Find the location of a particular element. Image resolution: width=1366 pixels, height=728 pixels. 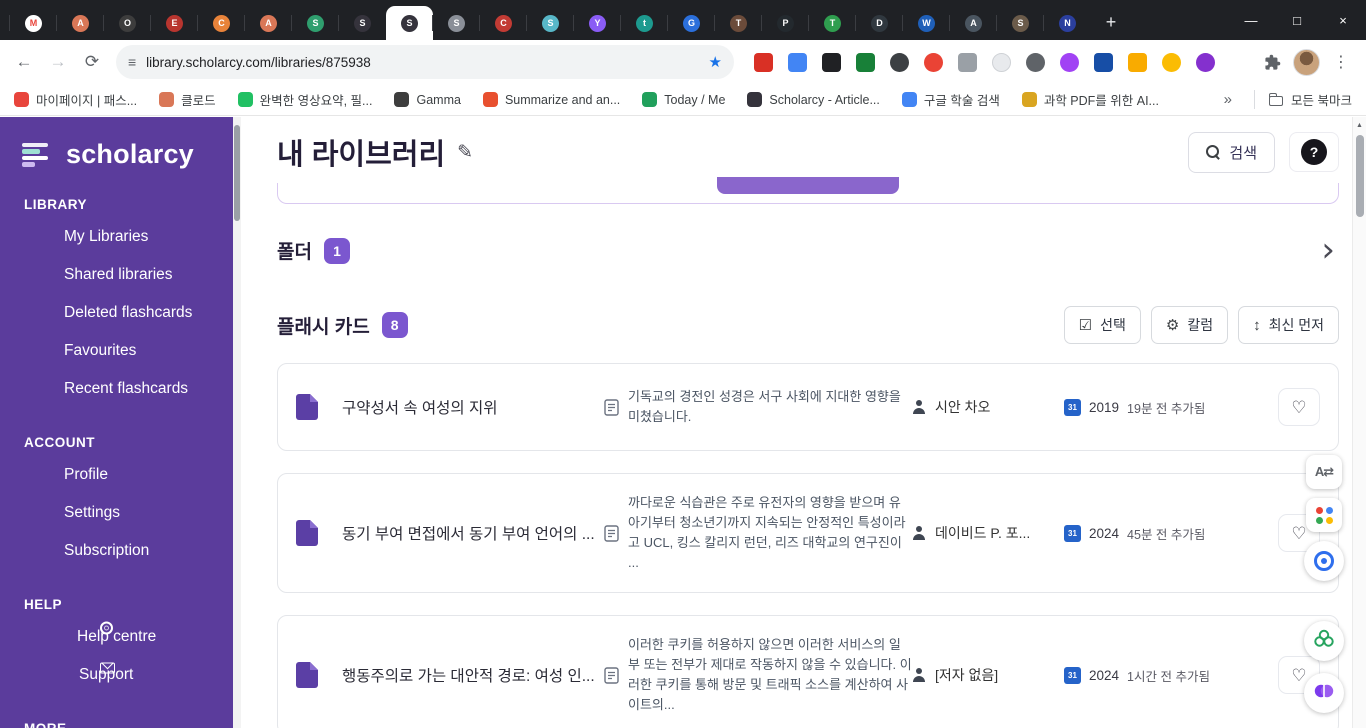

browser-tab: t is located at coordinates (644, 23).